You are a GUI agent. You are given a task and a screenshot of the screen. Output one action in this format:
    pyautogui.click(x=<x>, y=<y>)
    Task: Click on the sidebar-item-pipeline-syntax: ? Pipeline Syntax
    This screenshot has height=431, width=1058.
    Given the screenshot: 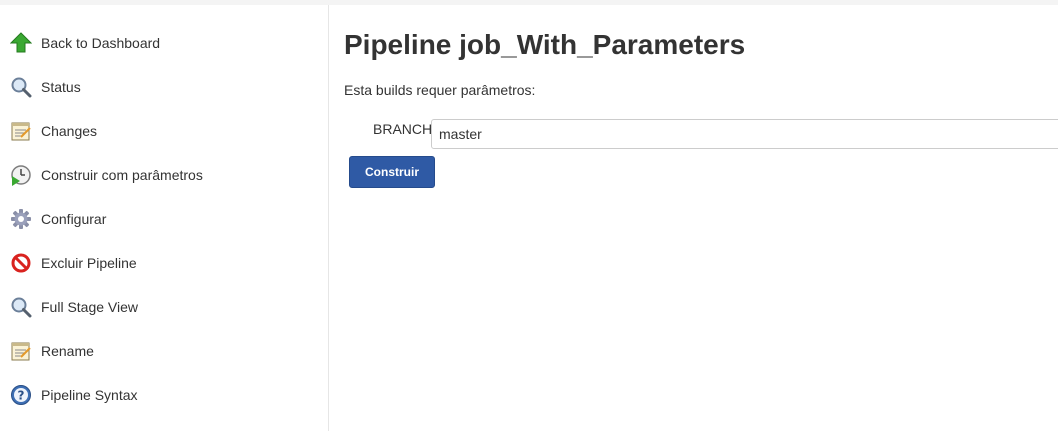 What is the action you would take?
    pyautogui.click(x=164, y=395)
    